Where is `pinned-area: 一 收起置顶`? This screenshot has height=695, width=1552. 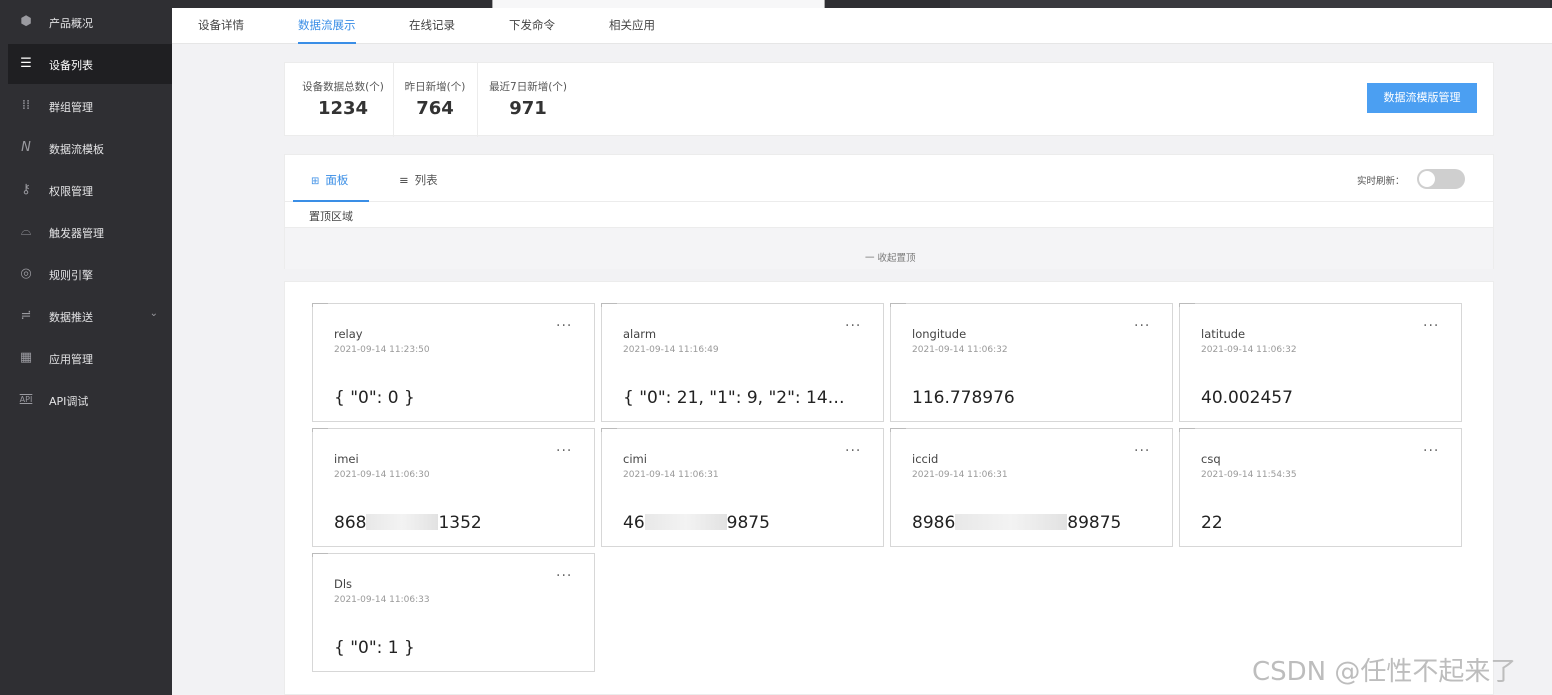
pinned-area: 一 收起置顶 is located at coordinates (889, 248).